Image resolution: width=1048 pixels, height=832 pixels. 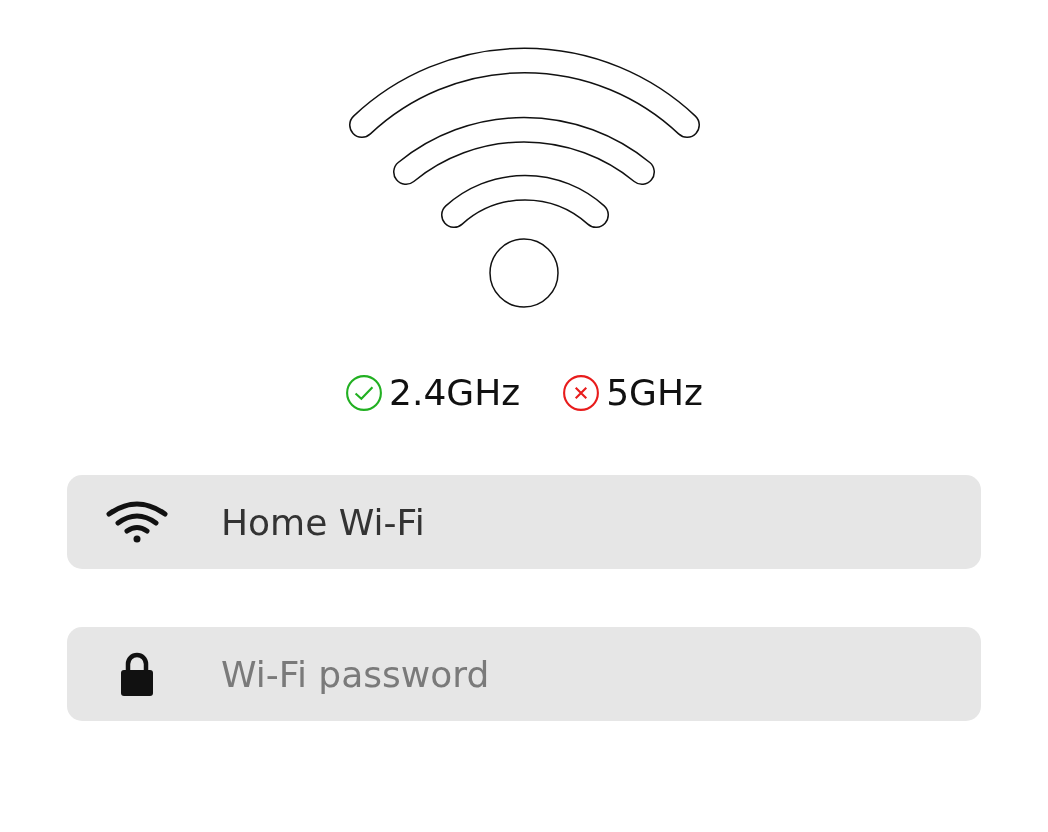 What do you see at coordinates (137, 674) in the screenshot?
I see `lock-icon` at bounding box center [137, 674].